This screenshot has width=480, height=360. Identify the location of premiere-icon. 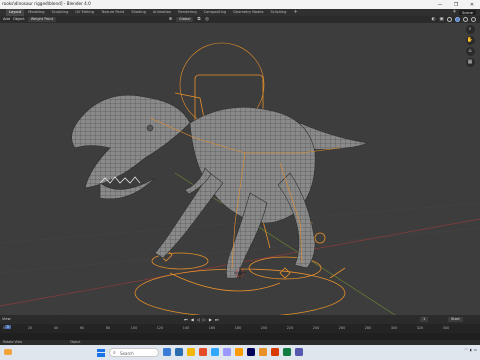
(227, 352).